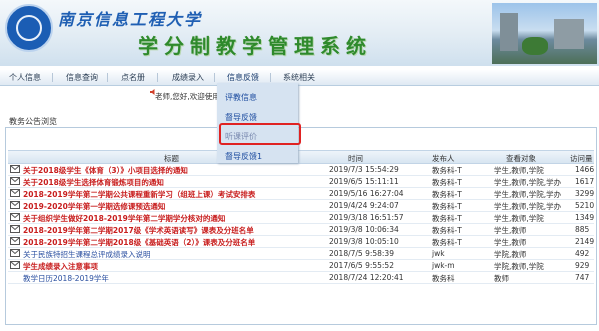  What do you see at coordinates (501, 278) in the screenshot?
I see `notice-audience: 教师` at bounding box center [501, 278].